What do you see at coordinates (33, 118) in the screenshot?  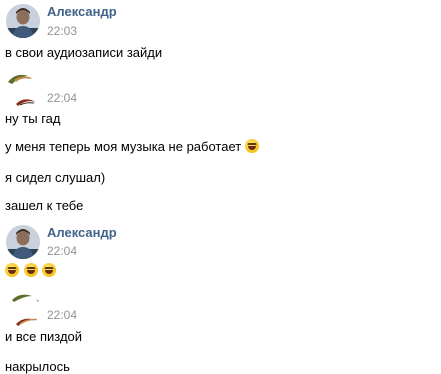 I see `message-text: ну ты гад` at bounding box center [33, 118].